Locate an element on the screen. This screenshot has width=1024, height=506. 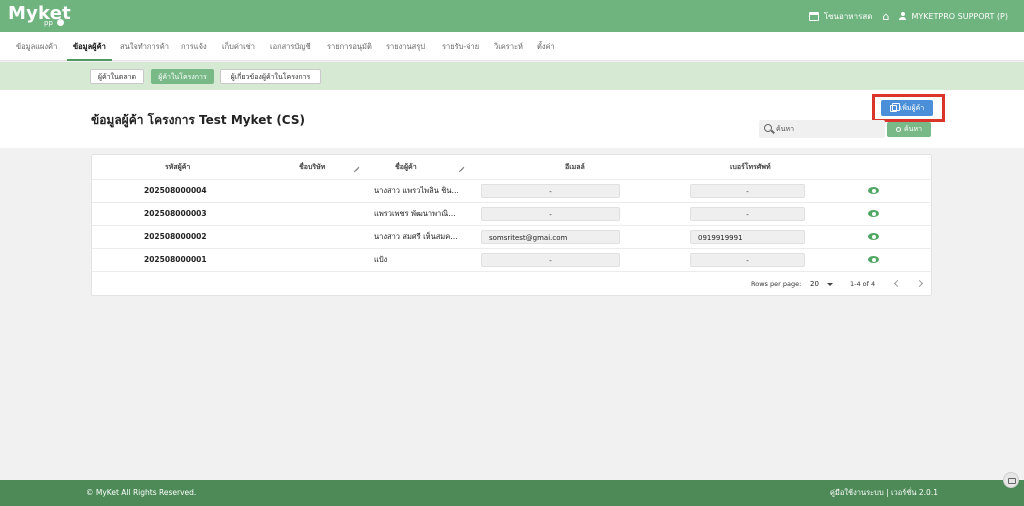
user-icon is located at coordinates (903, 16).